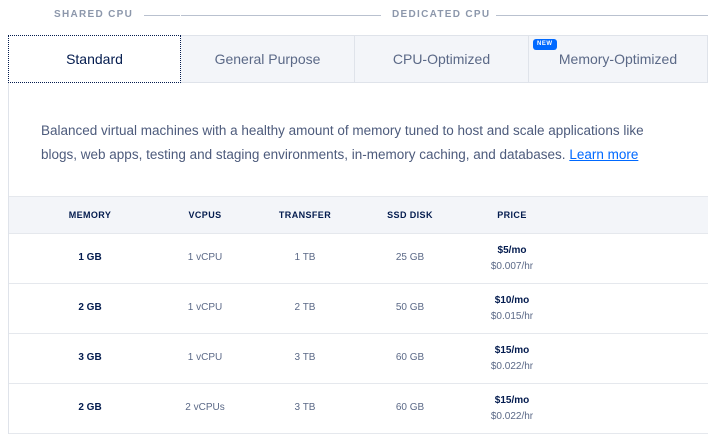 The width and height of the screenshot is (708, 434). I want to click on column-header-vcpus: VCPUS, so click(205, 215).